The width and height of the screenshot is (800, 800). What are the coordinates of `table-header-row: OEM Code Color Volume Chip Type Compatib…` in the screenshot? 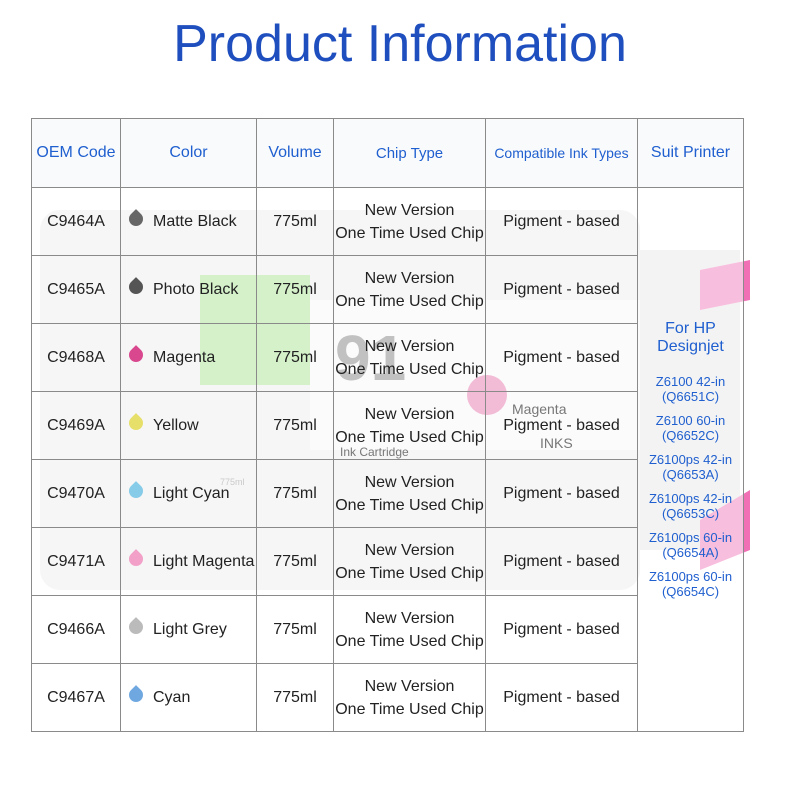 It's located at (387, 153).